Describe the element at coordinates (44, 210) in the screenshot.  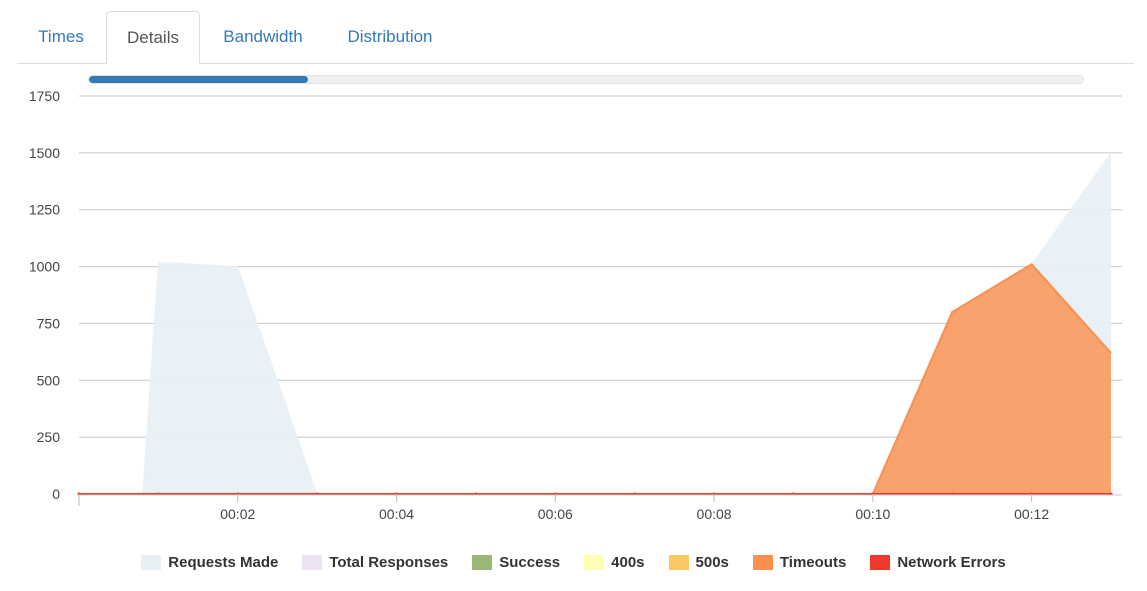
I see `y-tick-label: 1250` at that location.